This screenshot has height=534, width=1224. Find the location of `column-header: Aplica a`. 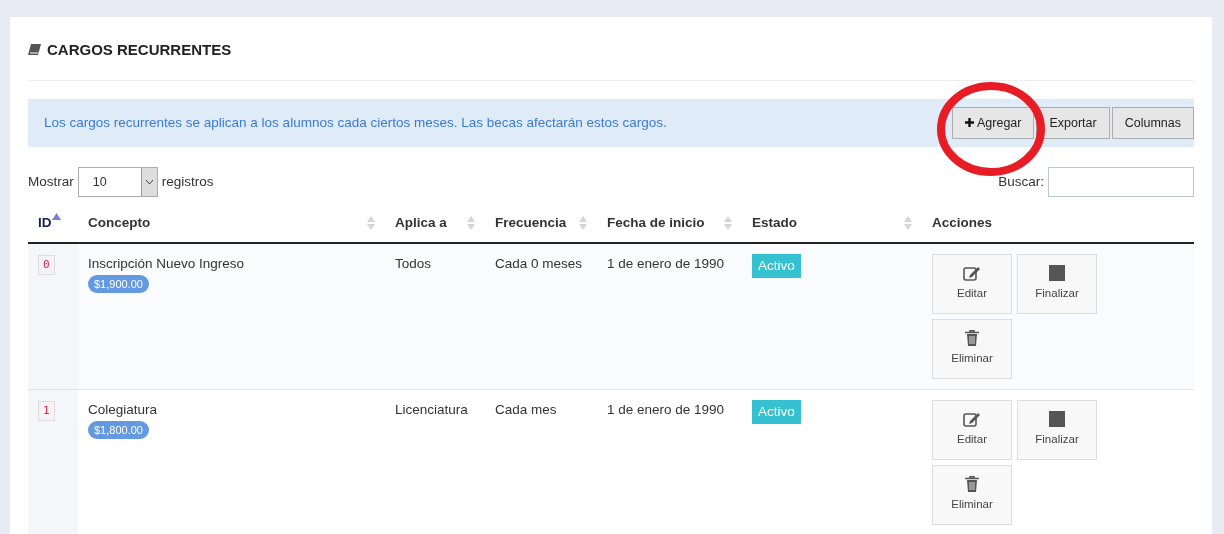

column-header: Aplica a is located at coordinates (435, 224).